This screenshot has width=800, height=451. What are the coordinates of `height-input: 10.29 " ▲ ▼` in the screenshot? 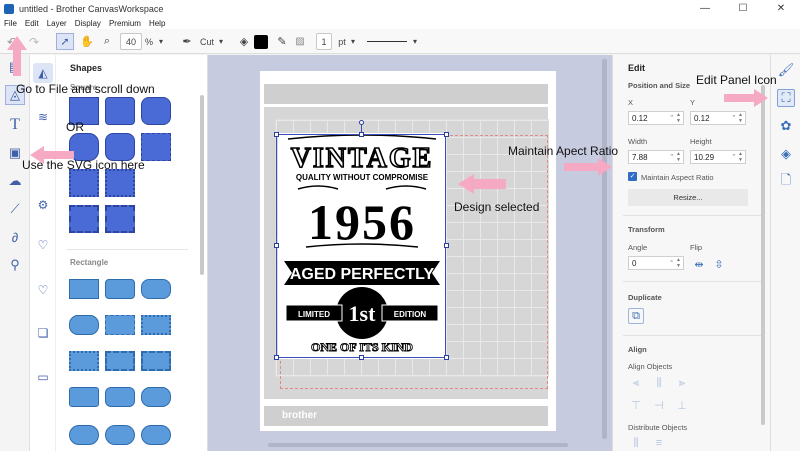 It's located at (718, 157).